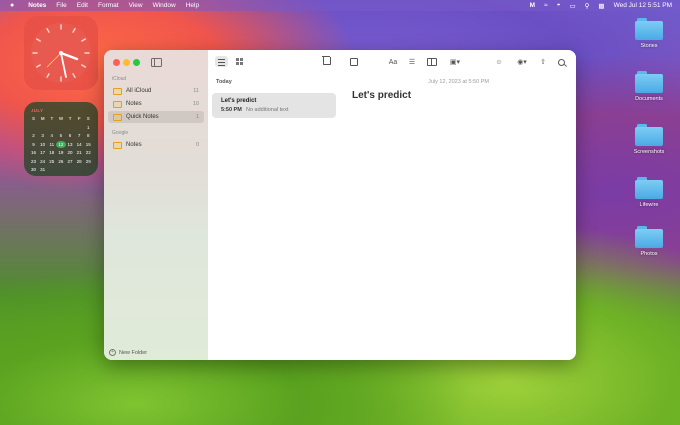 The image size is (680, 425). Describe the element at coordinates (116, 62) in the screenshot. I see `close-button` at that location.